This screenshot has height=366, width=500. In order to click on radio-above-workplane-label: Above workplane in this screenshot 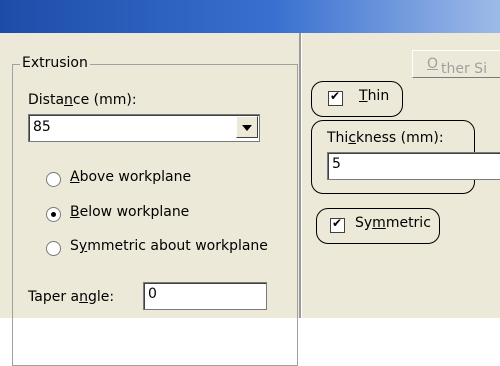, I will do `click(131, 177)`.